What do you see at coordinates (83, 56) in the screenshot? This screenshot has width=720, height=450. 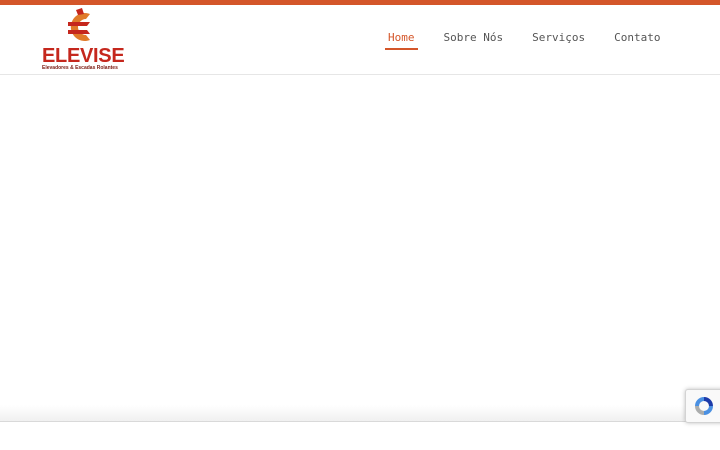 I see `logo-wordmark: ELEVISE` at bounding box center [83, 56].